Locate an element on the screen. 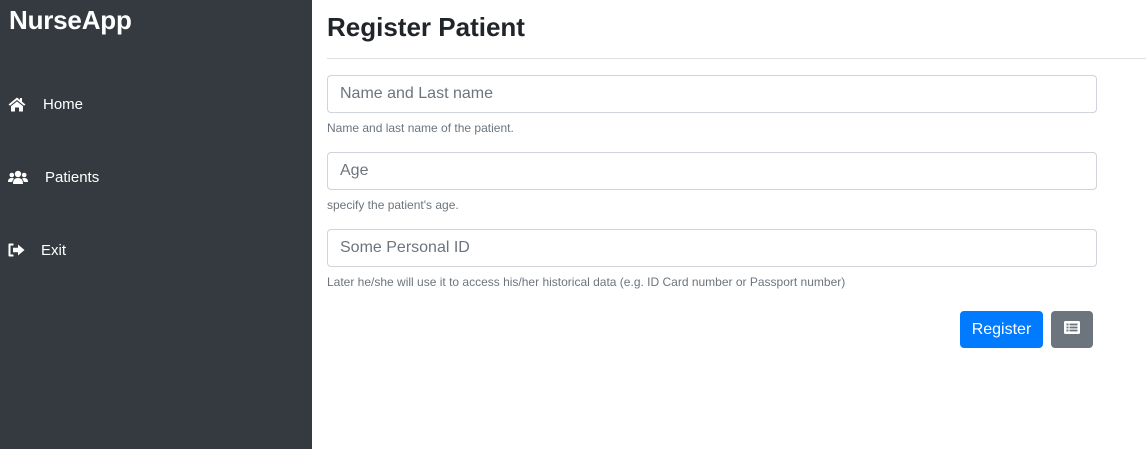 This screenshot has width=1146, height=449. home-icon is located at coordinates (17, 104).